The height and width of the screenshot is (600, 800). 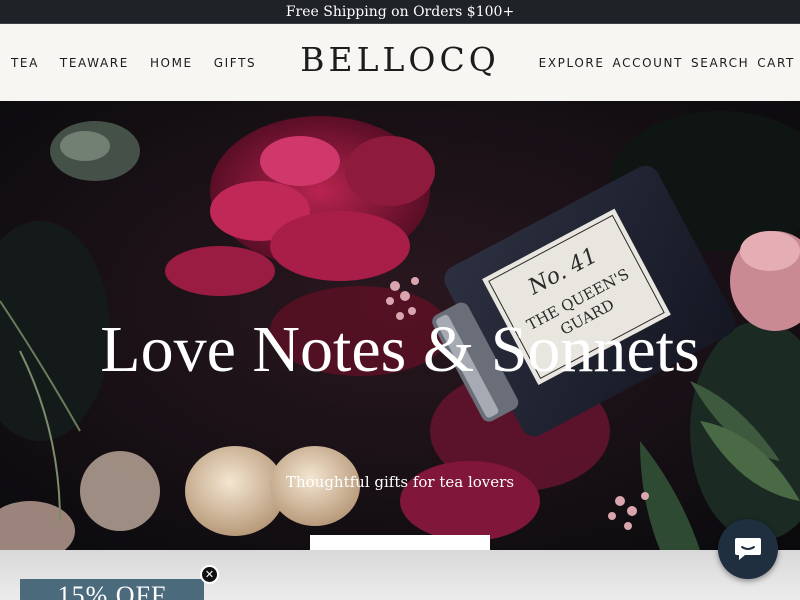 I want to click on chat-button, so click(x=748, y=549).